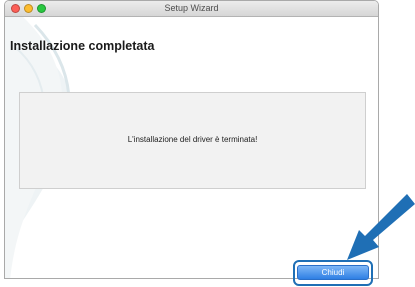 This screenshot has width=415, height=287. What do you see at coordinates (381, 227) in the screenshot?
I see `pointer-arrow-icon` at bounding box center [381, 227].